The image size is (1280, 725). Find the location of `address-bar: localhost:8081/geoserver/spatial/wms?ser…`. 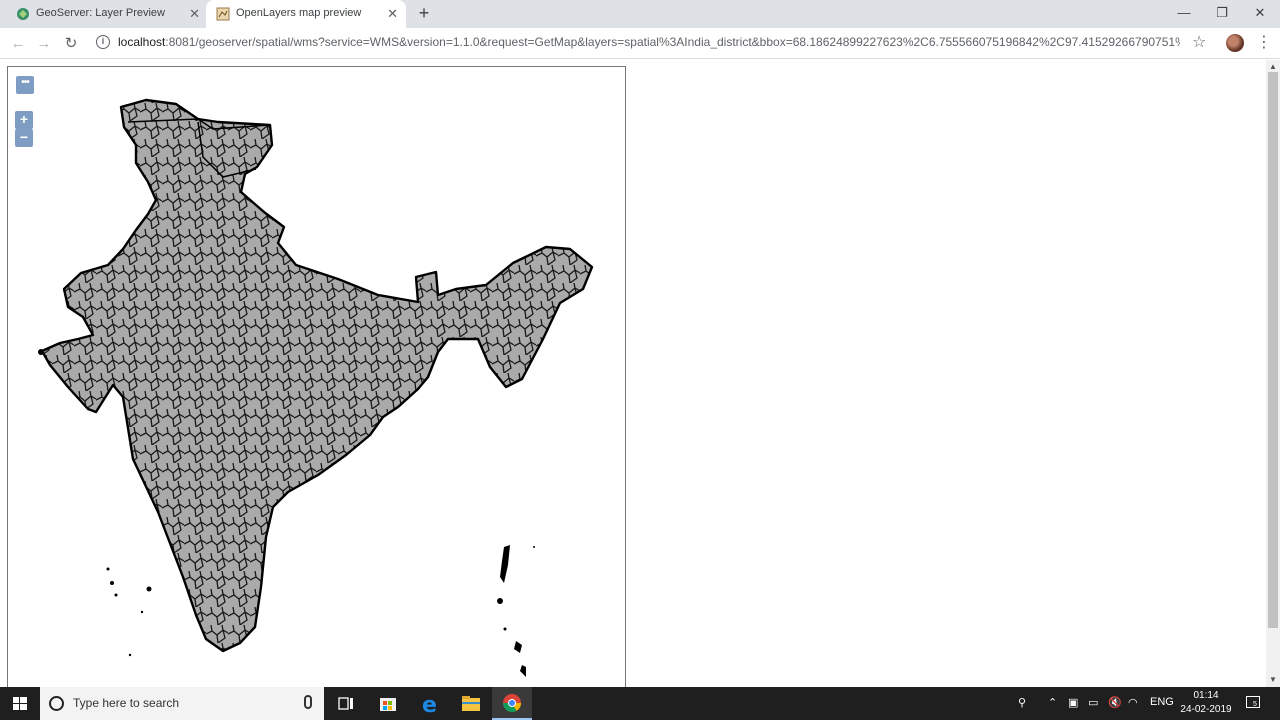

address-bar: localhost:8081/geoserver/spatial/wms?ser… is located at coordinates (649, 42).